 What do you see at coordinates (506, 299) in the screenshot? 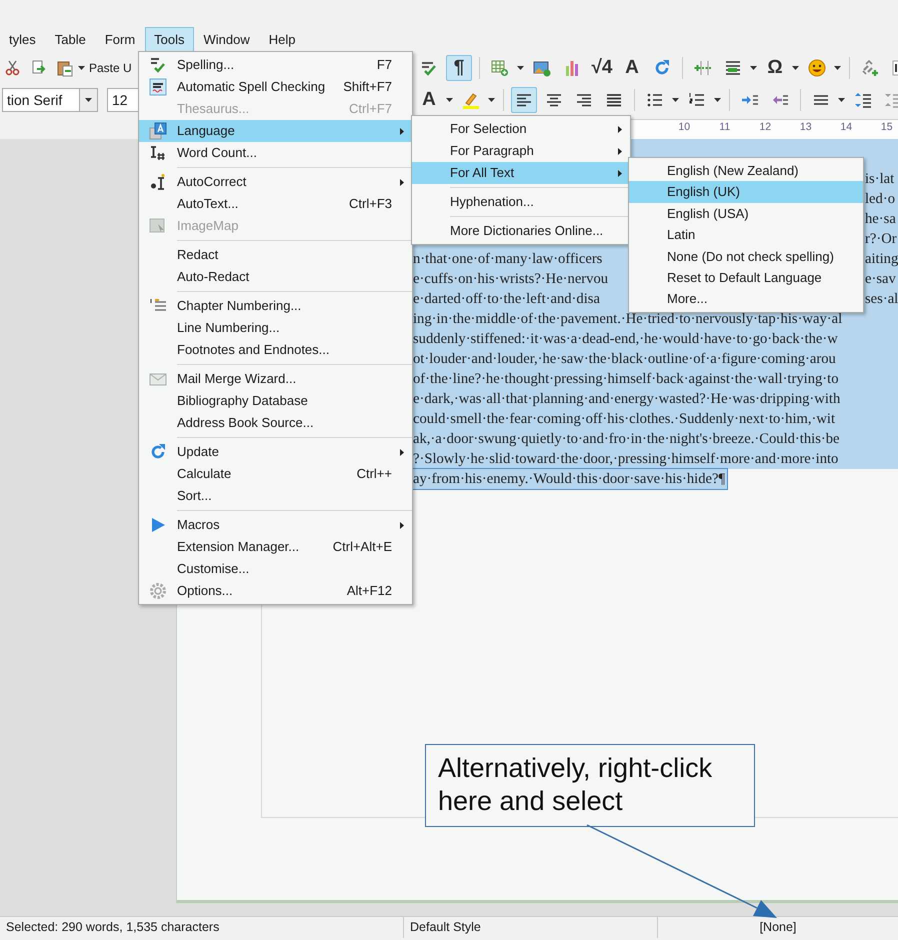
I see `document-text: e·darted·off·to·the·left·and·disa` at bounding box center [506, 299].